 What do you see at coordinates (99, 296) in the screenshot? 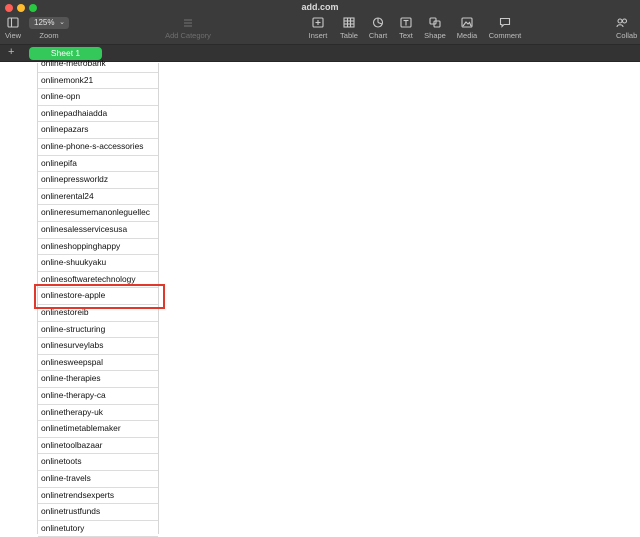
I see `highlight-box` at bounding box center [99, 296].